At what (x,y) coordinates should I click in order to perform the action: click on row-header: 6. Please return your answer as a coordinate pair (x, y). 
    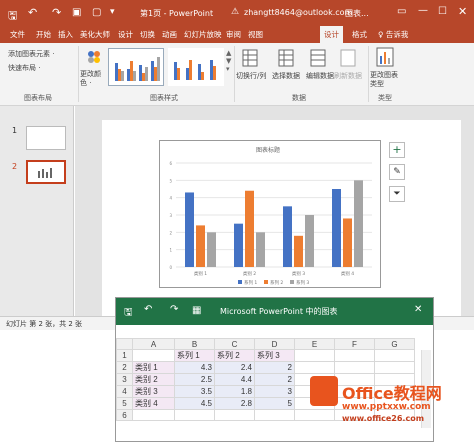
    Looking at the image, I should click on (124, 415).